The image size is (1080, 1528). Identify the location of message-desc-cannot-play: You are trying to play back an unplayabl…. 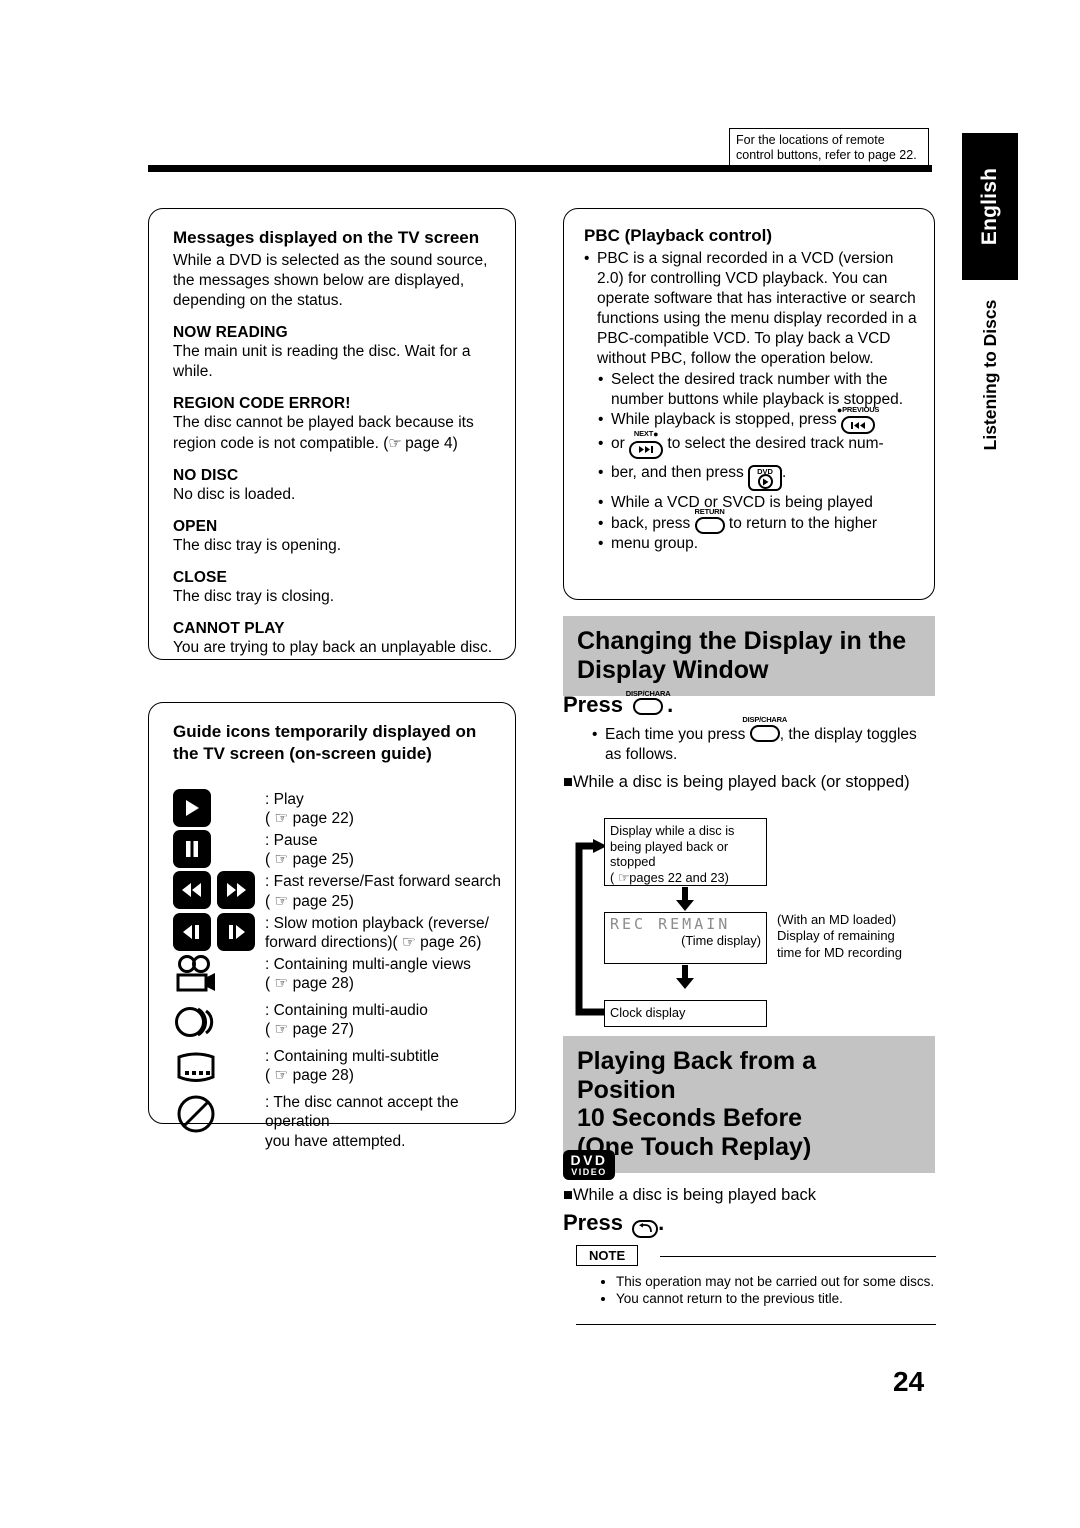
(333, 648).